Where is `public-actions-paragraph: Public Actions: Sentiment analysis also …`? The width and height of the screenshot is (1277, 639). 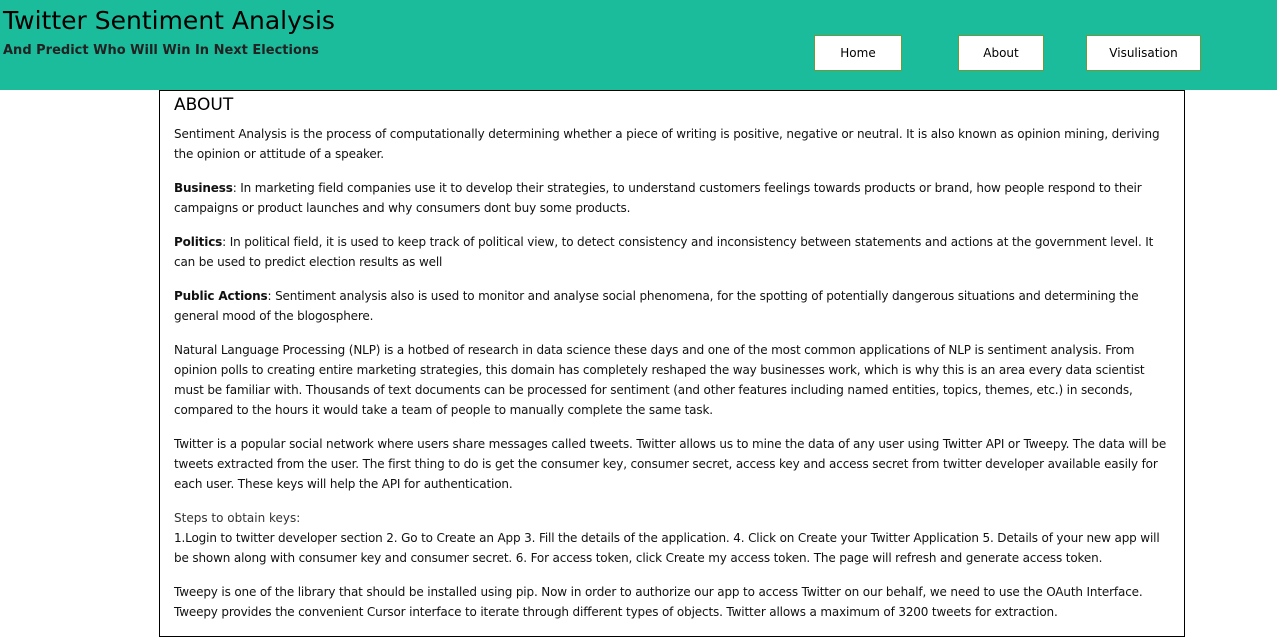
public-actions-paragraph: Public Actions: Sentiment analysis also … is located at coordinates (672, 306).